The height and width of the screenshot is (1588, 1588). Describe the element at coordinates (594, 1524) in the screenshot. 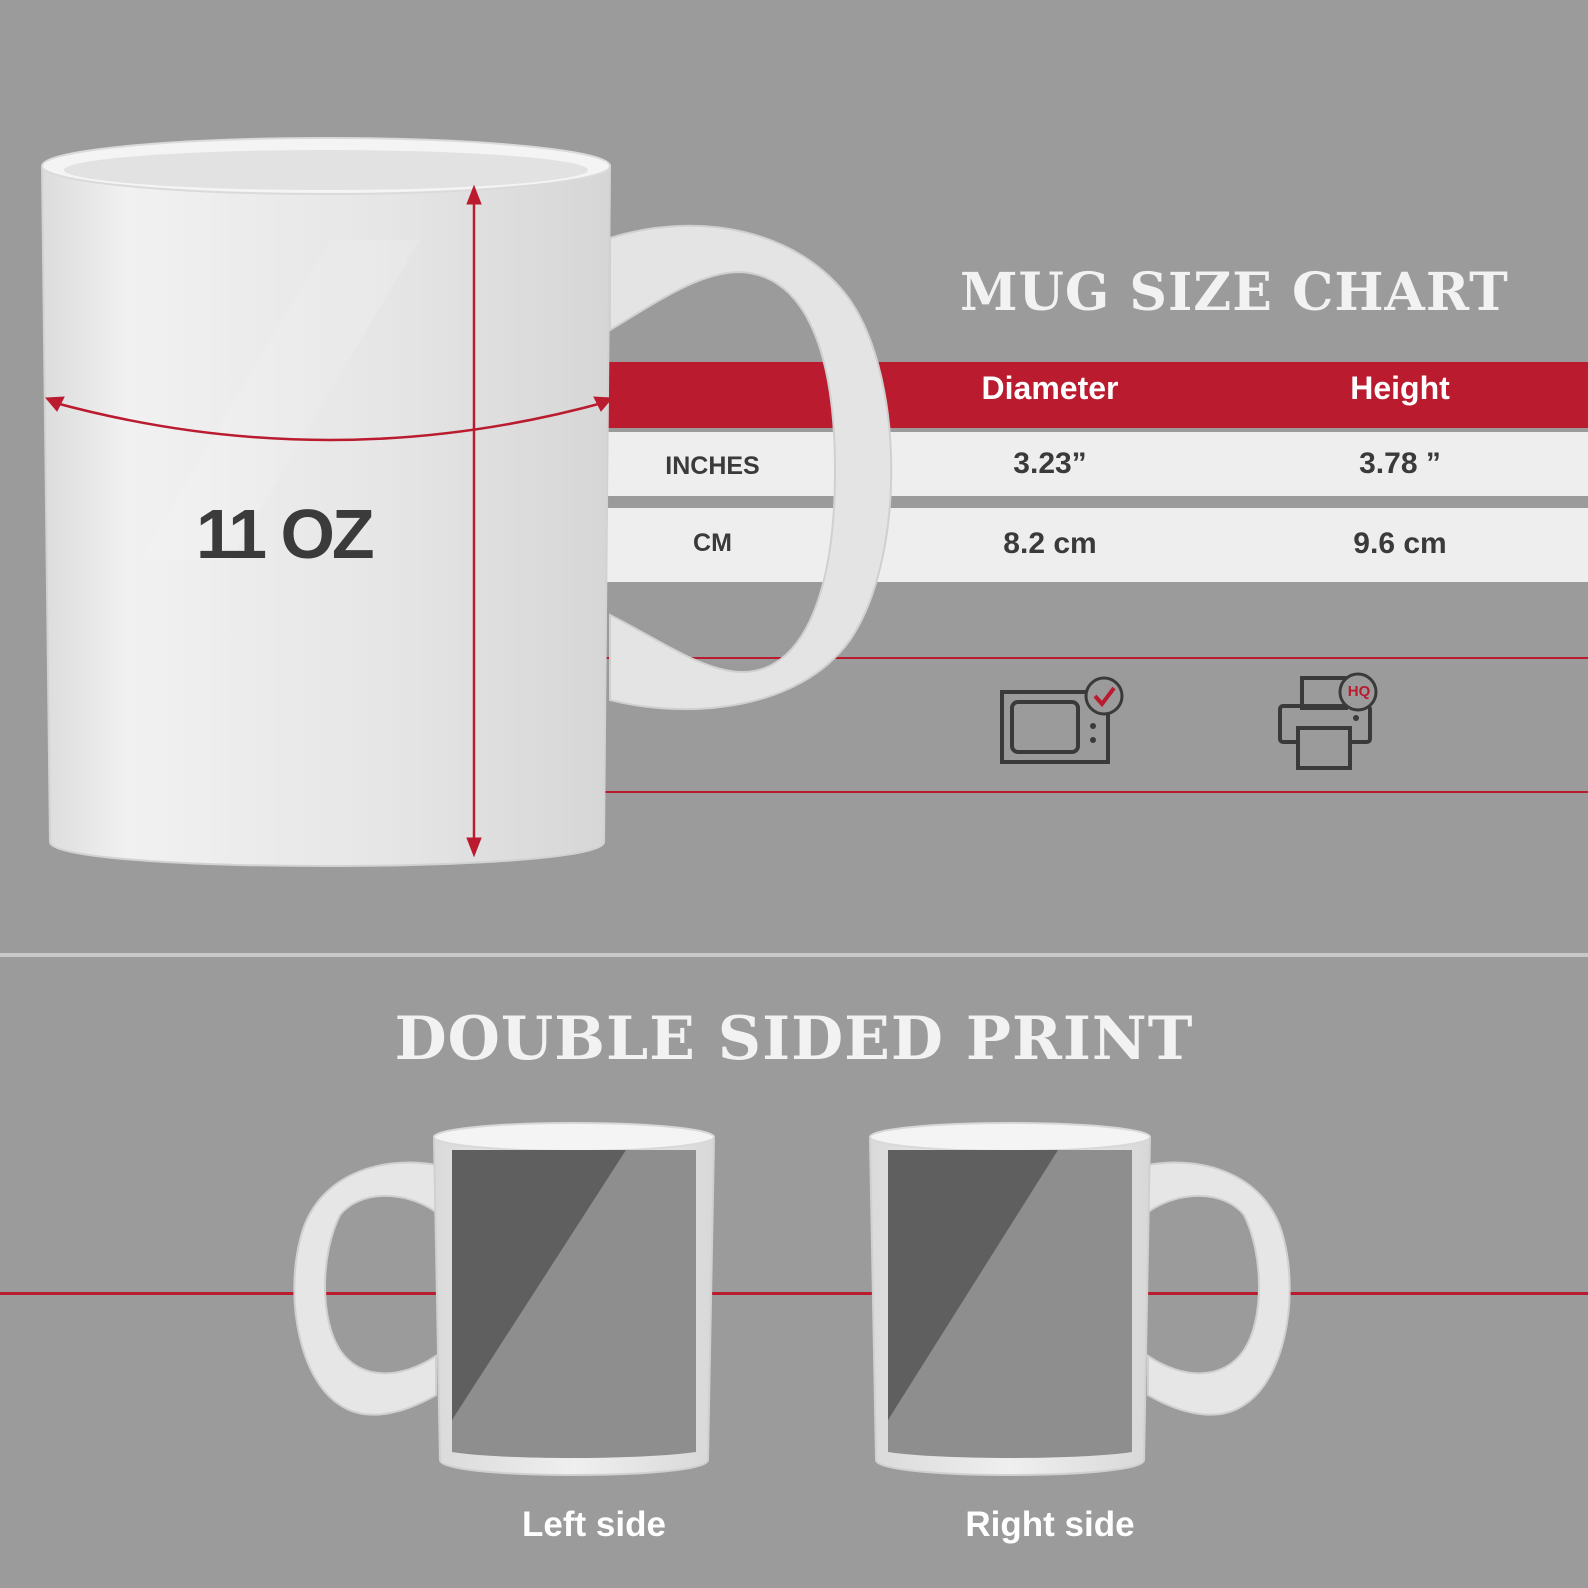

I see `left-side-label: Left side` at that location.